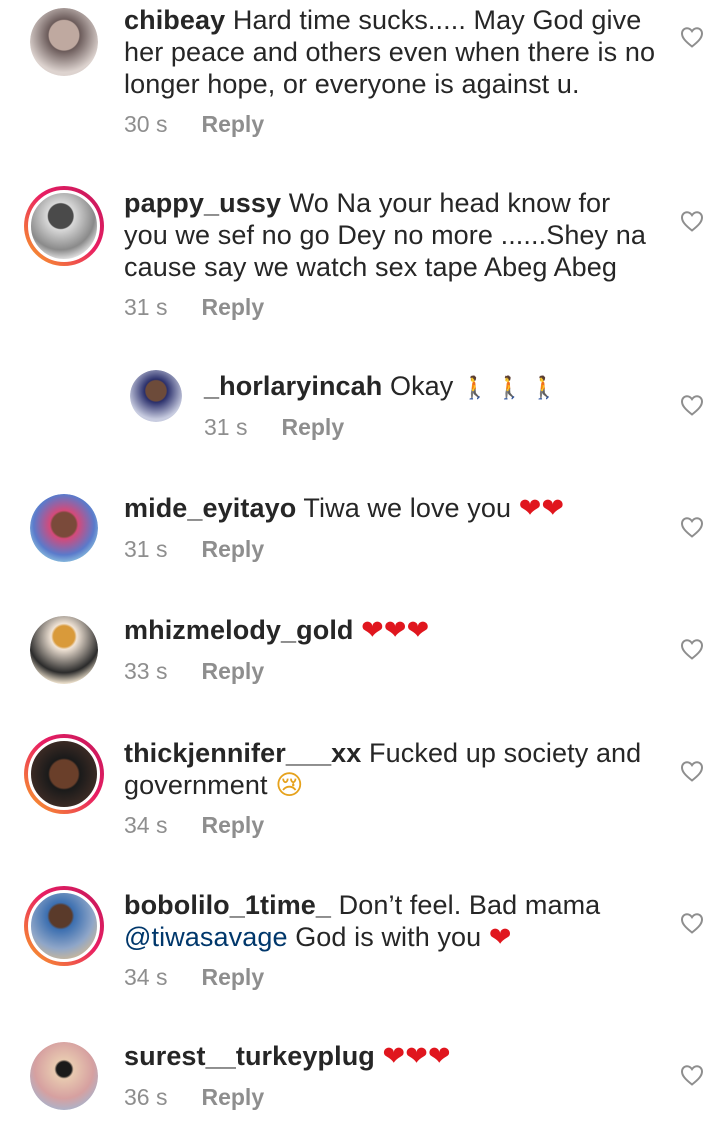 The height and width of the screenshot is (1136, 720). I want to click on comment-text: Okay, so click(421, 386).